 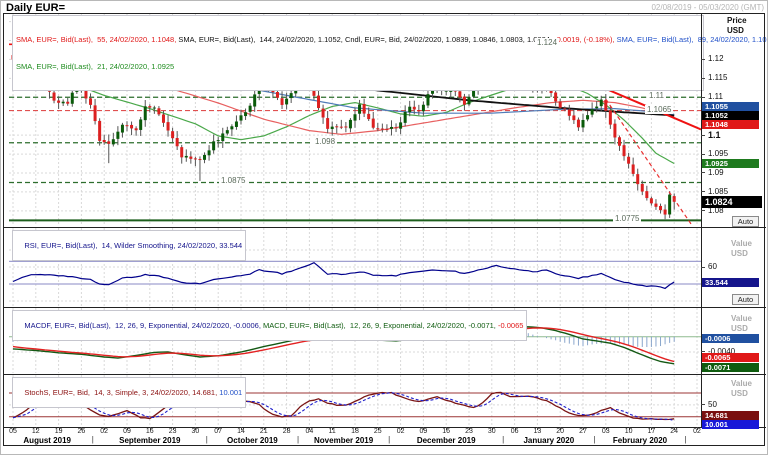 I want to click on xaxis-day-25: 27, so click(x=583, y=431).